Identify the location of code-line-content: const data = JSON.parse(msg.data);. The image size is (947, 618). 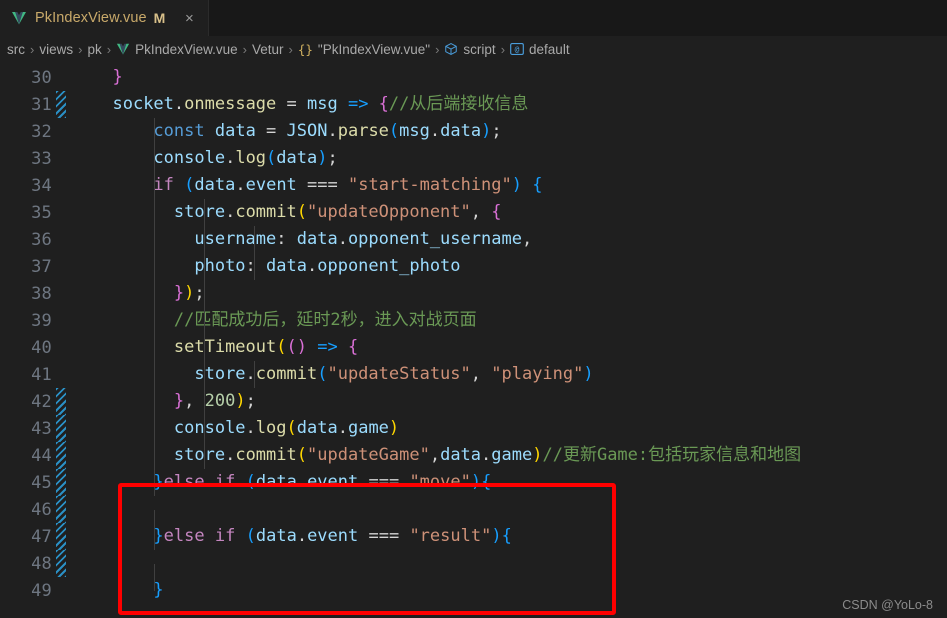
(506, 131).